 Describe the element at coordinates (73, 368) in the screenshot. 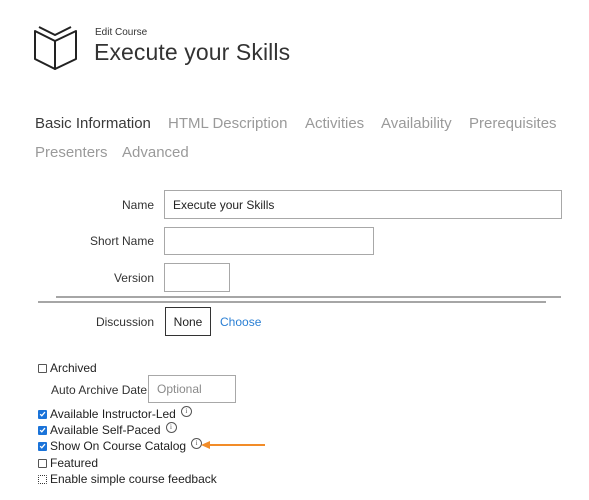

I see `archived-label: Archived` at that location.